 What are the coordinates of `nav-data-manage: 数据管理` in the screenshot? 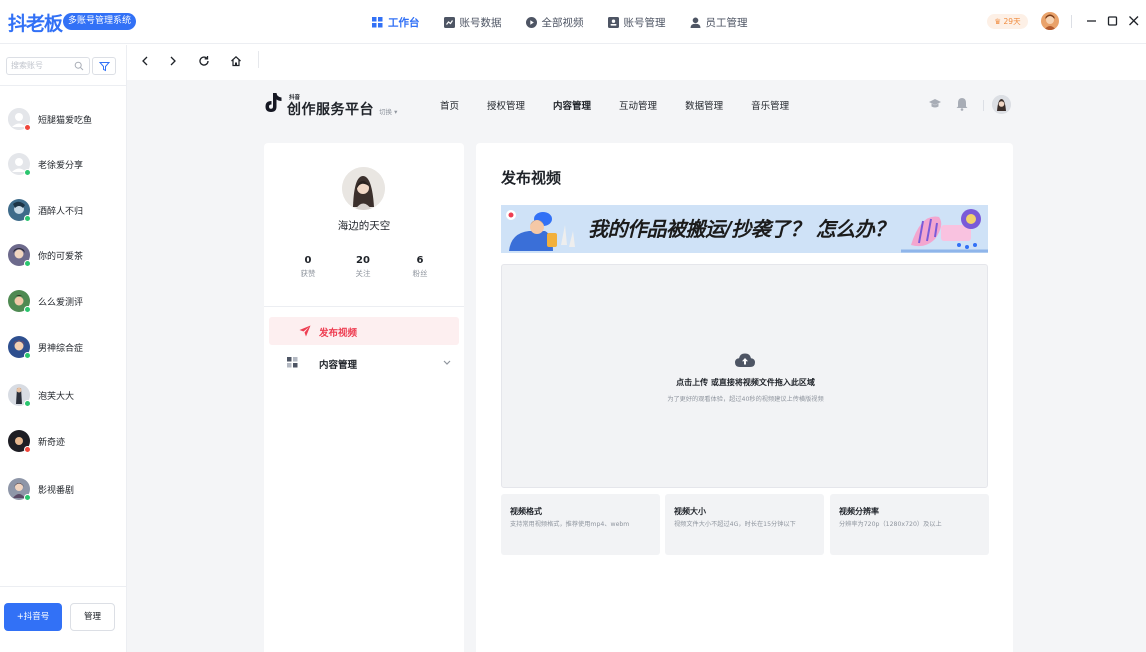 It's located at (704, 105).